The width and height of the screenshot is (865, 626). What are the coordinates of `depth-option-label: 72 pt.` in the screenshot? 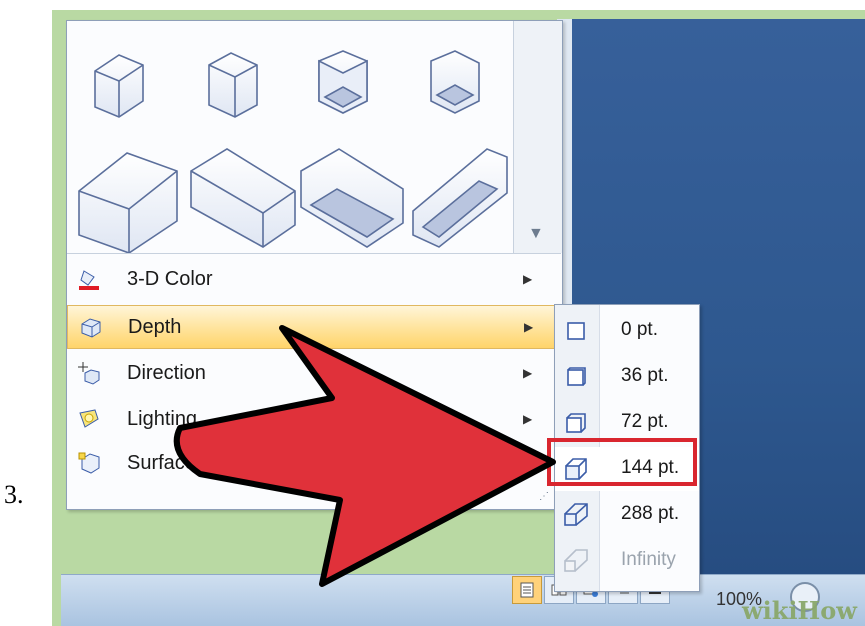 It's located at (645, 421).